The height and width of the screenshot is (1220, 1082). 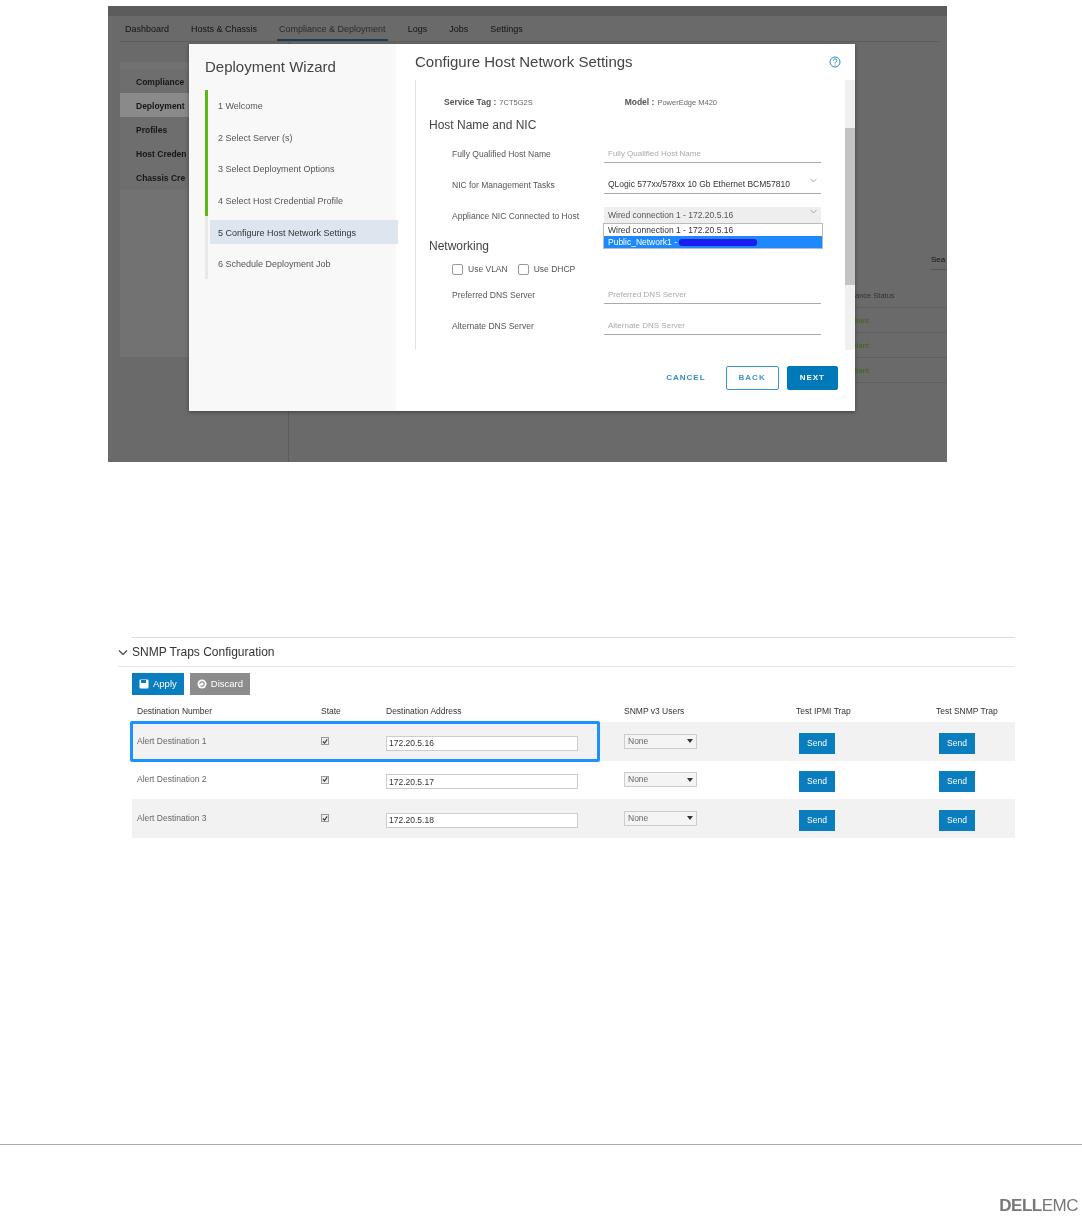 What do you see at coordinates (459, 246) in the screenshot?
I see `section-heading: Networking` at bounding box center [459, 246].